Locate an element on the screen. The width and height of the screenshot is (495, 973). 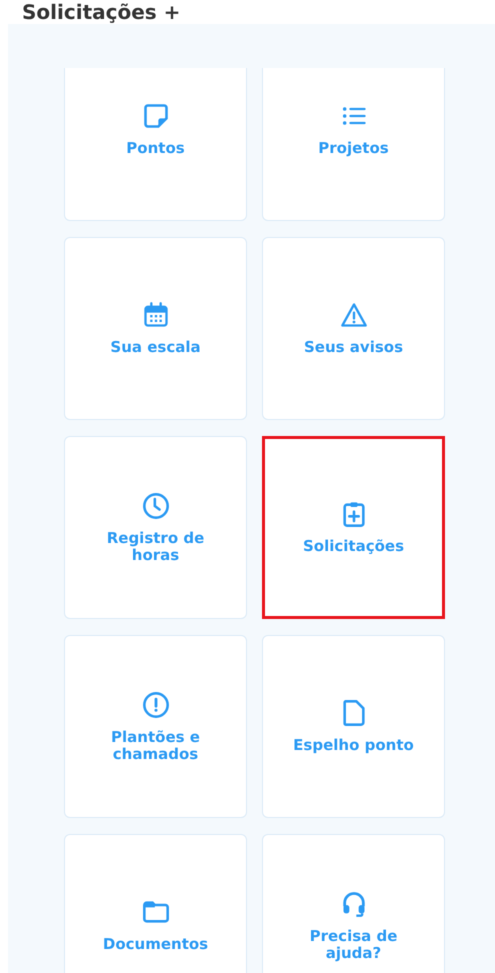
warning-icon is located at coordinates (354, 315).